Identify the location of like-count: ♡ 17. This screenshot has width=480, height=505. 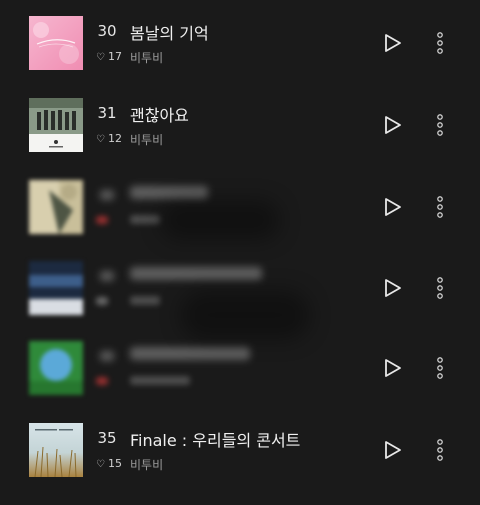
(109, 56).